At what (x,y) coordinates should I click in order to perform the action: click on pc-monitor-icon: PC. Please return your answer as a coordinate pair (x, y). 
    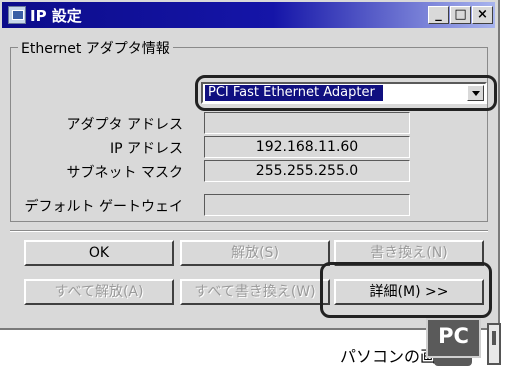
    Looking at the image, I should click on (453, 338).